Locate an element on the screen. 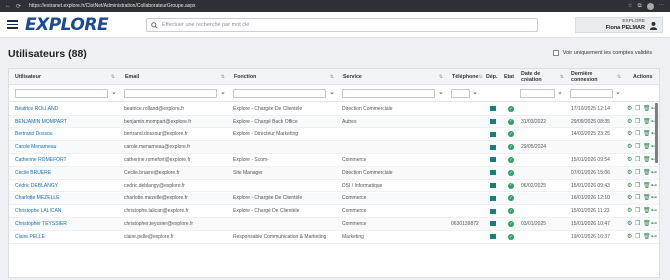 This screenshot has width=670, height=280. cell-utilisateur: Bertrand Dossou is located at coordinates (67, 134).